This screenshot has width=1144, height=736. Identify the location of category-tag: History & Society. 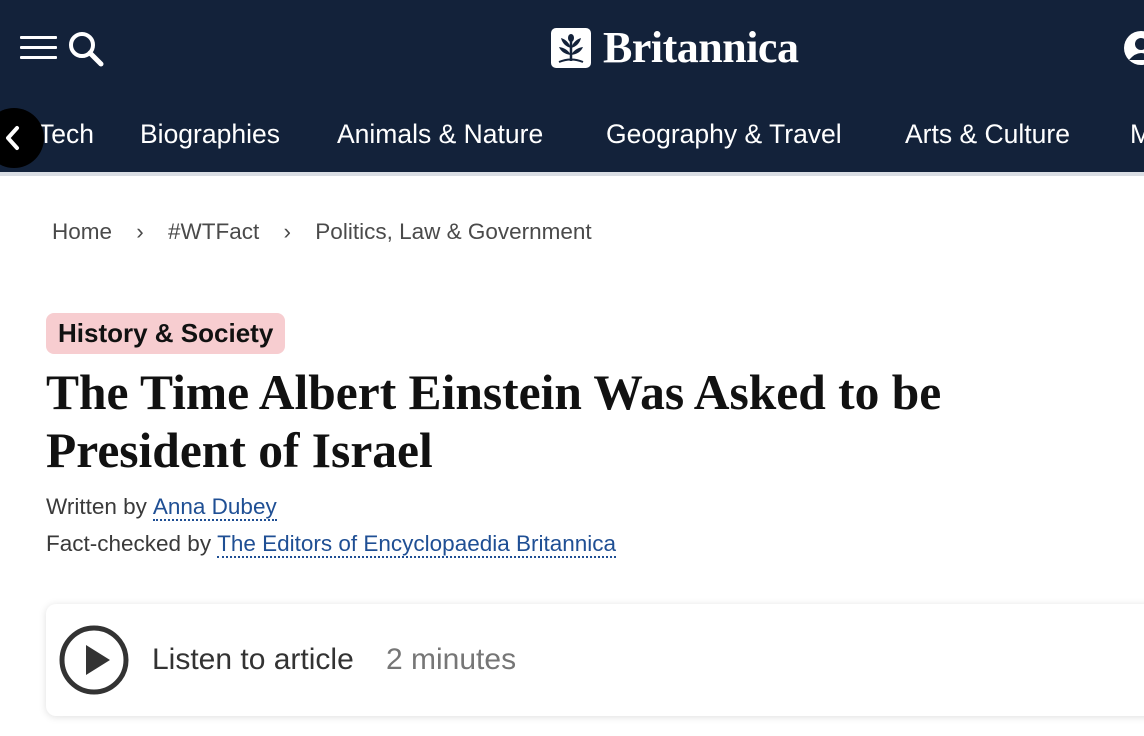
(166, 333).